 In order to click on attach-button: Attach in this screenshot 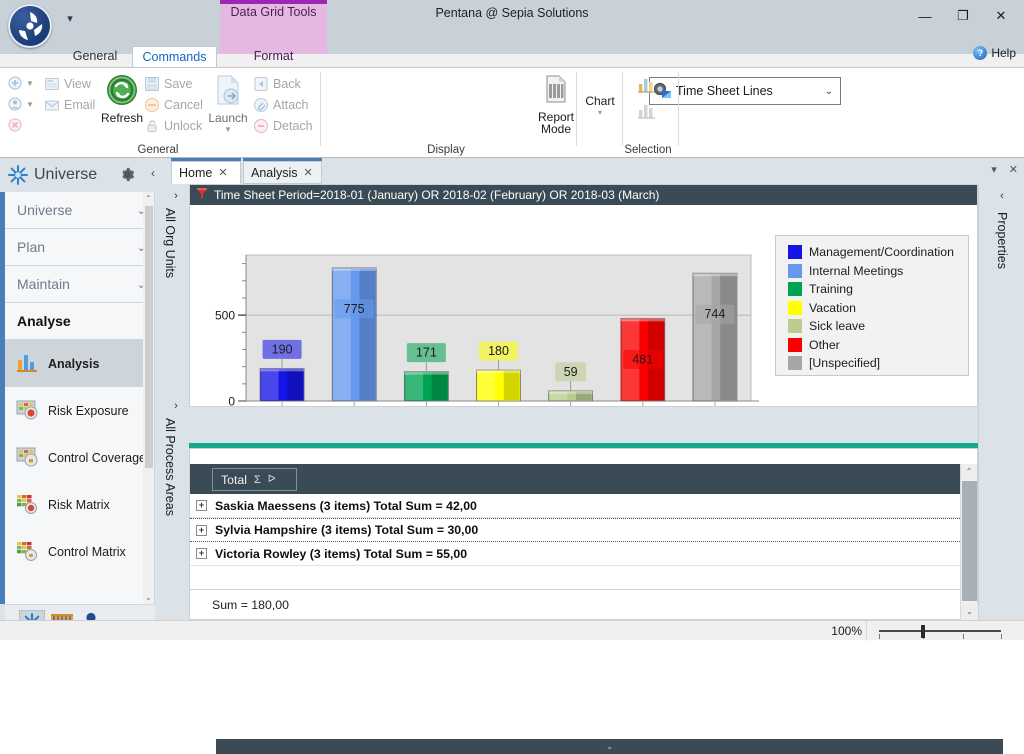, I will do `click(280, 105)`.